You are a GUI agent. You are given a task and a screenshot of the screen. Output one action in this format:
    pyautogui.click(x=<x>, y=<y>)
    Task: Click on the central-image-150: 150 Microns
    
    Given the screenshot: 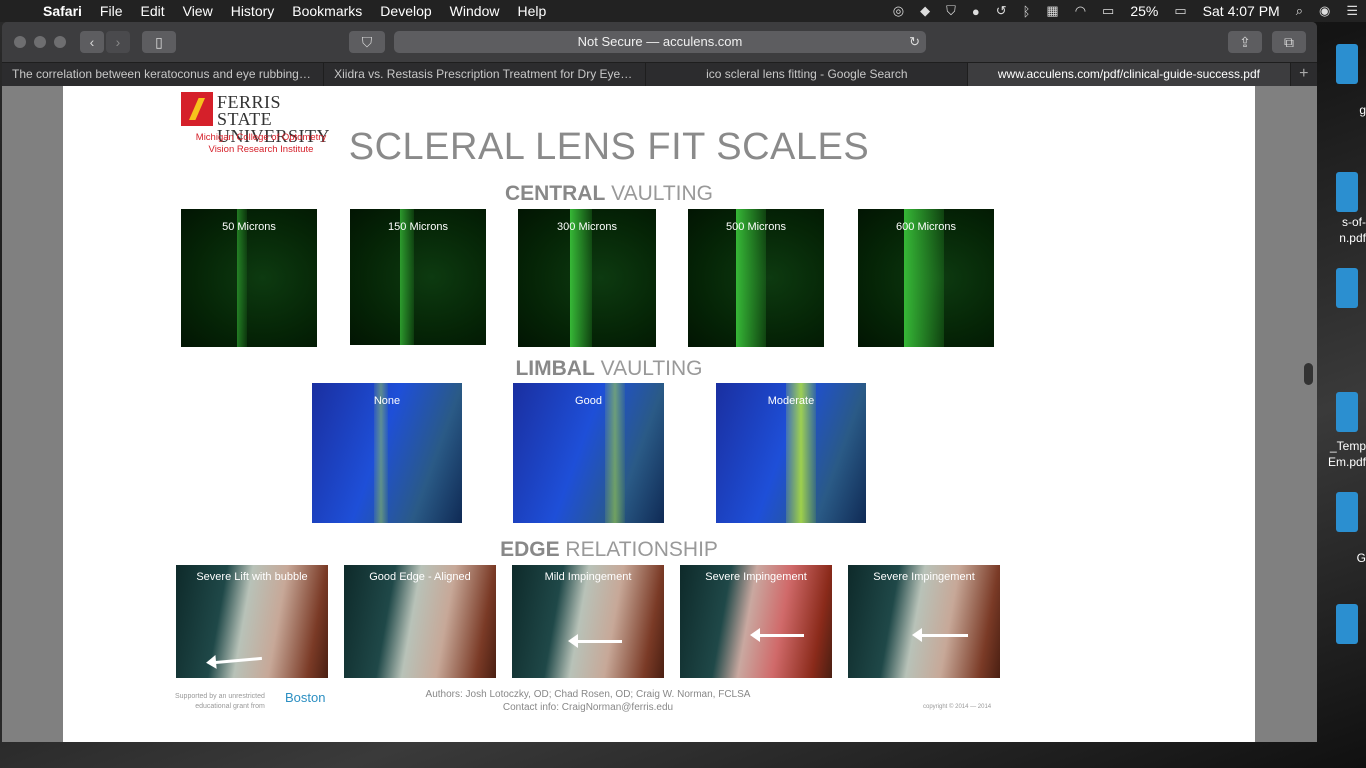 What is the action you would take?
    pyautogui.click(x=418, y=277)
    